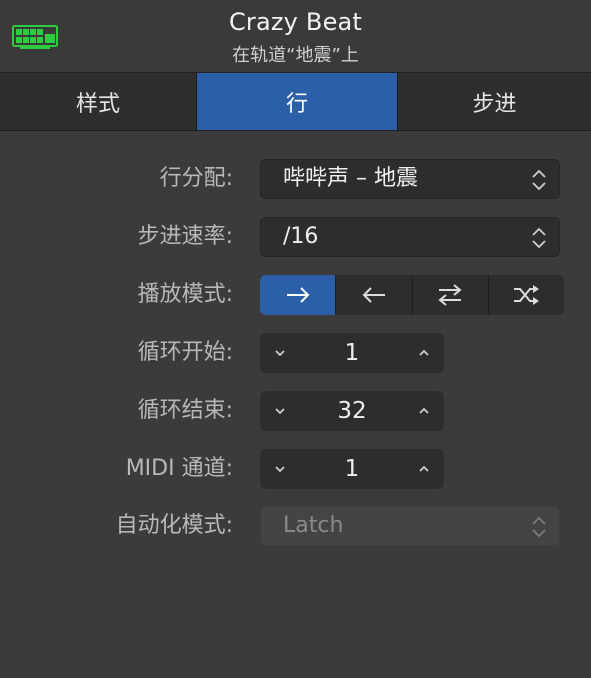 The height and width of the screenshot is (678, 591). I want to click on loop-end-row: 循环结束: 32, so click(295, 411).